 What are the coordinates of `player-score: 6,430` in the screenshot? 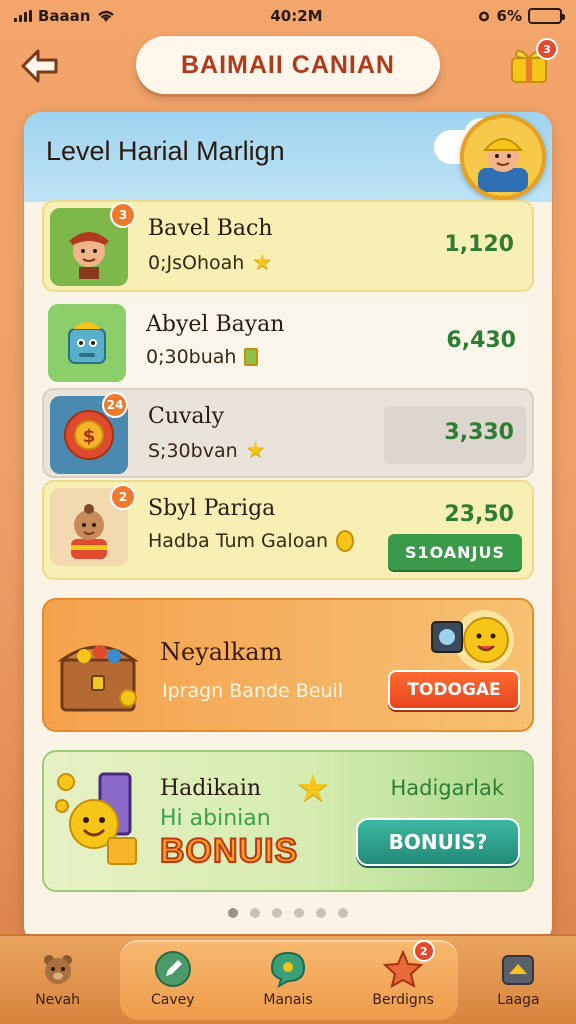 It's located at (481, 340).